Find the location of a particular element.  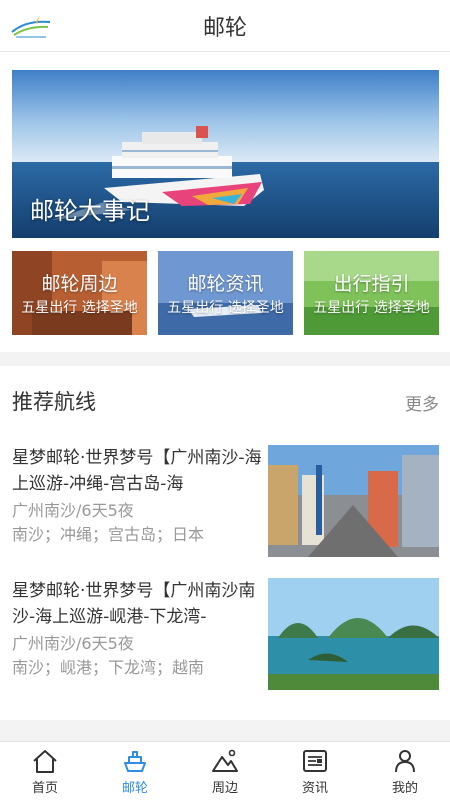

tab-mine: 我的 is located at coordinates (405, 771).